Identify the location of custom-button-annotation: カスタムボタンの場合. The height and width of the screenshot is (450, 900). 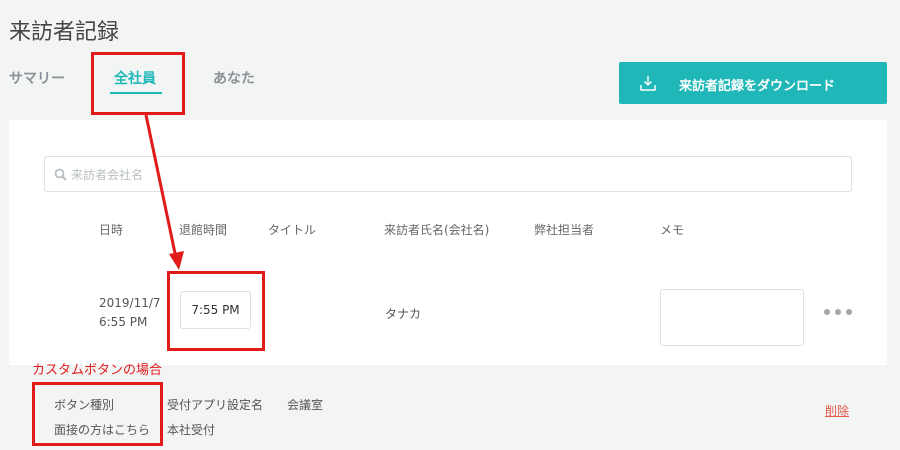
(97, 370).